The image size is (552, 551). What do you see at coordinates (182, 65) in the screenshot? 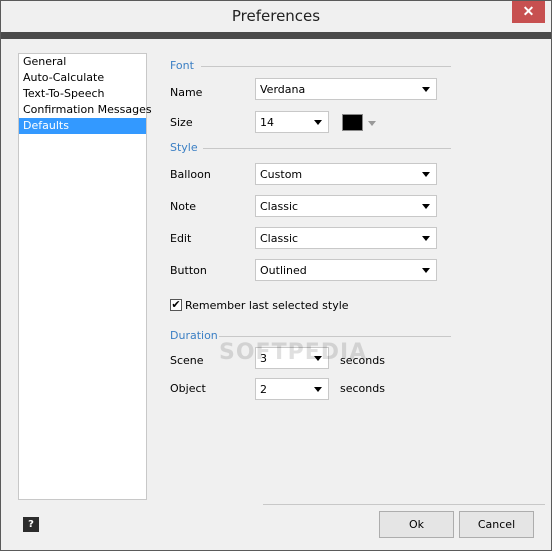
I see `font-section-heading: Font` at bounding box center [182, 65].